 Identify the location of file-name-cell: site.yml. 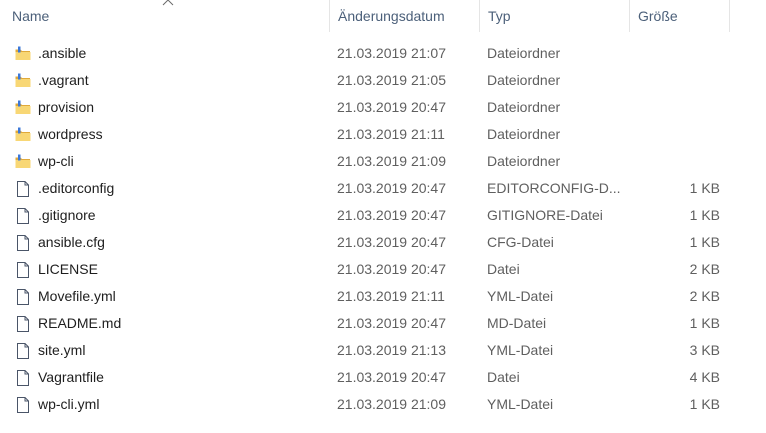
(171, 350).